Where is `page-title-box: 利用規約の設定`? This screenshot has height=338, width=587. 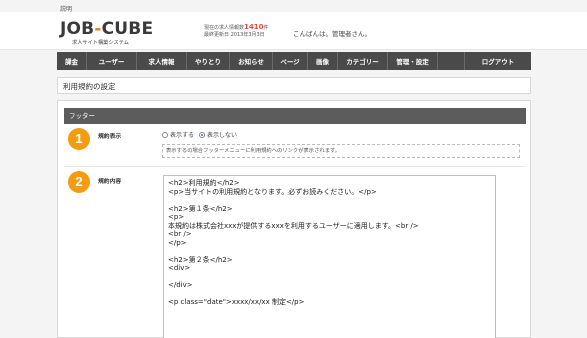
page-title-box: 利用規約の設定 is located at coordinates (294, 85).